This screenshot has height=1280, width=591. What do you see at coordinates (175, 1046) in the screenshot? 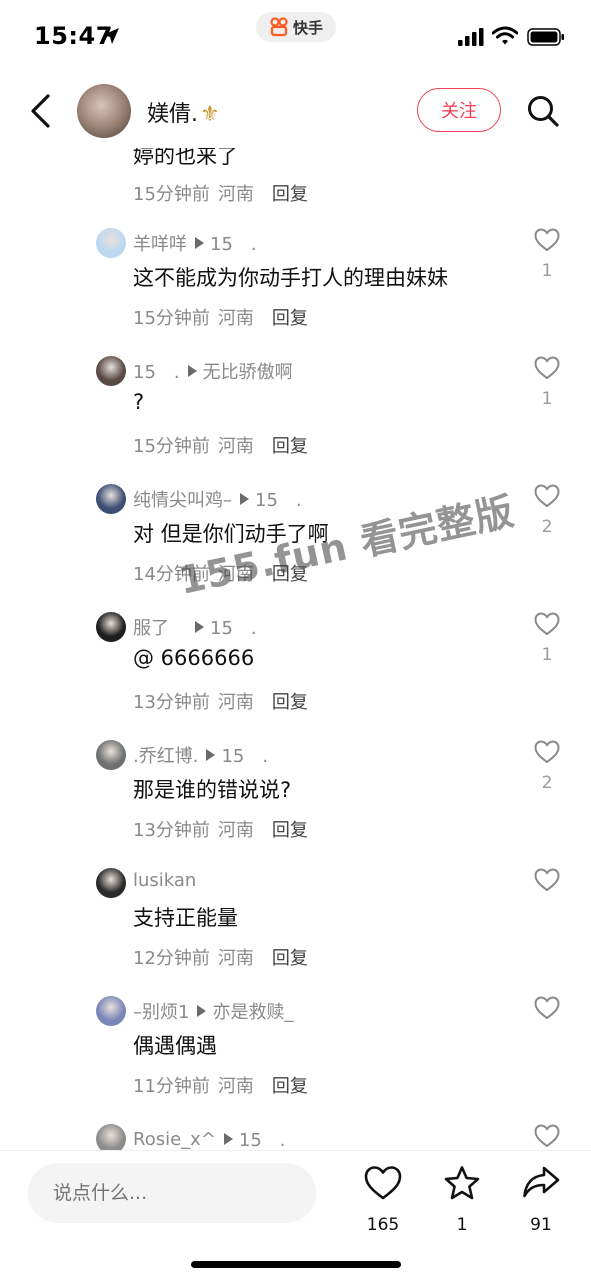
I see `comment-text: 偶遇偶遇` at bounding box center [175, 1046].